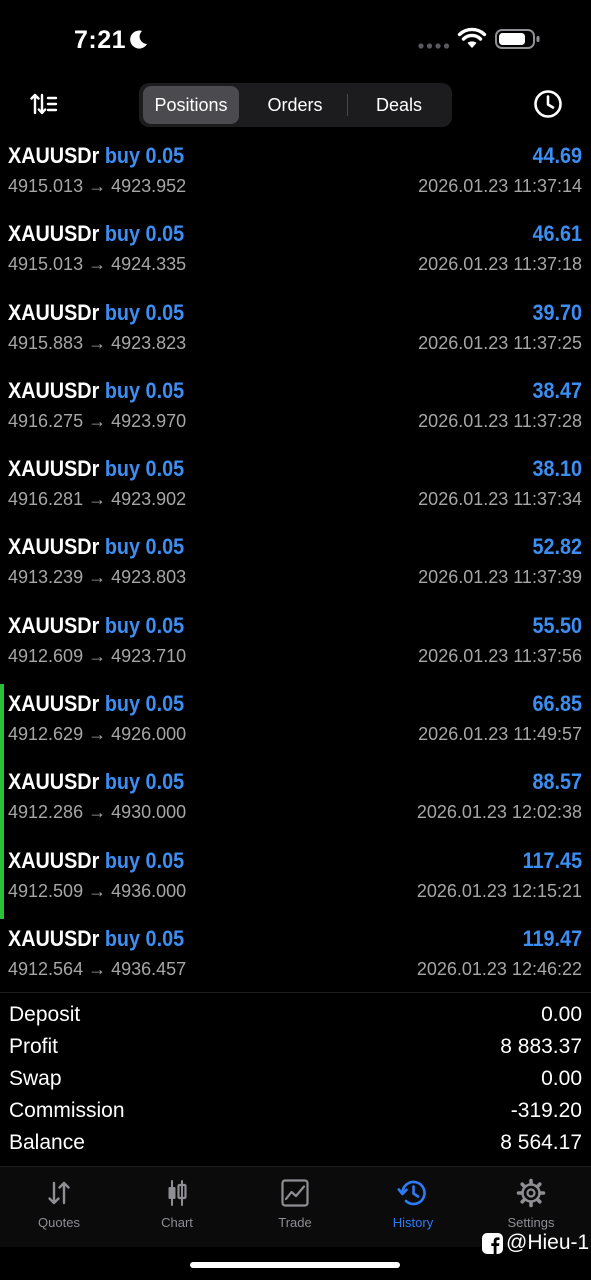  I want to click on deal-time: 2026.01.23 11:37:18, so click(500, 264).